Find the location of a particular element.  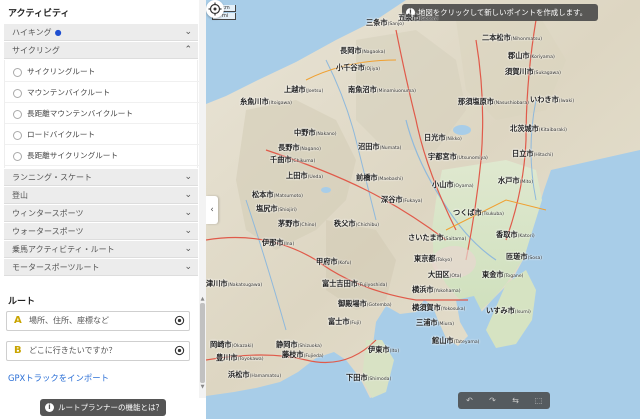

reverse-route-icon: ⇆ is located at coordinates (515, 400).